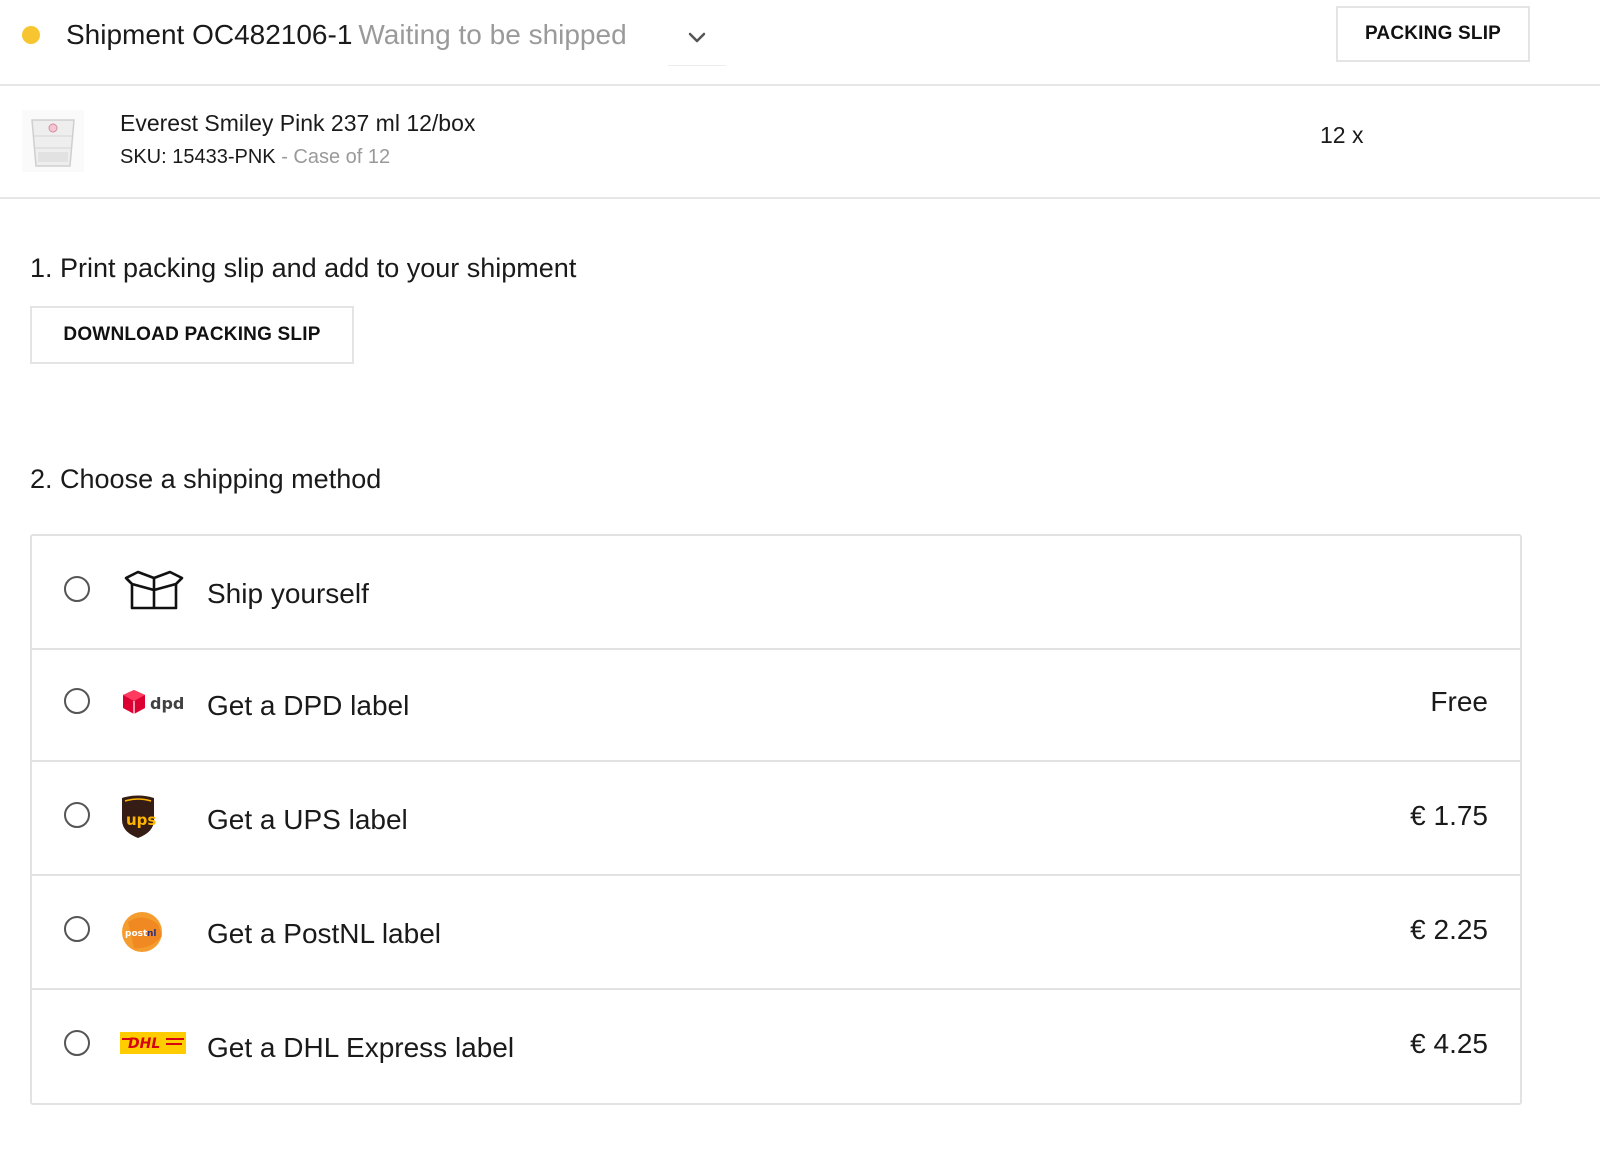  What do you see at coordinates (206, 479) in the screenshot?
I see `step2-title: 2. Choose a shipping method` at bounding box center [206, 479].